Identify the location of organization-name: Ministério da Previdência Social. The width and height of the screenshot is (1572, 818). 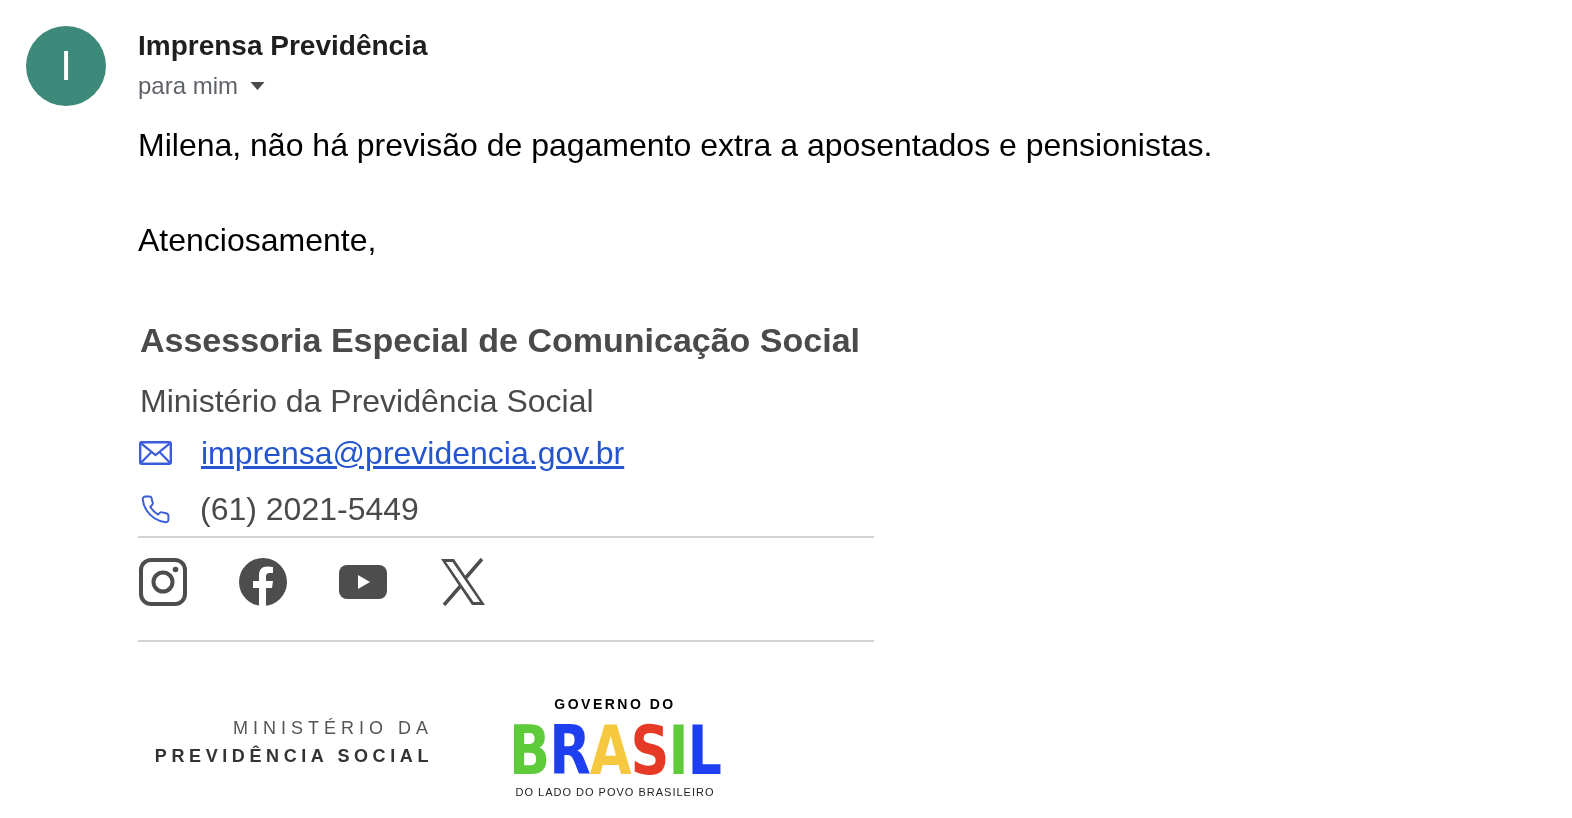
(367, 401).